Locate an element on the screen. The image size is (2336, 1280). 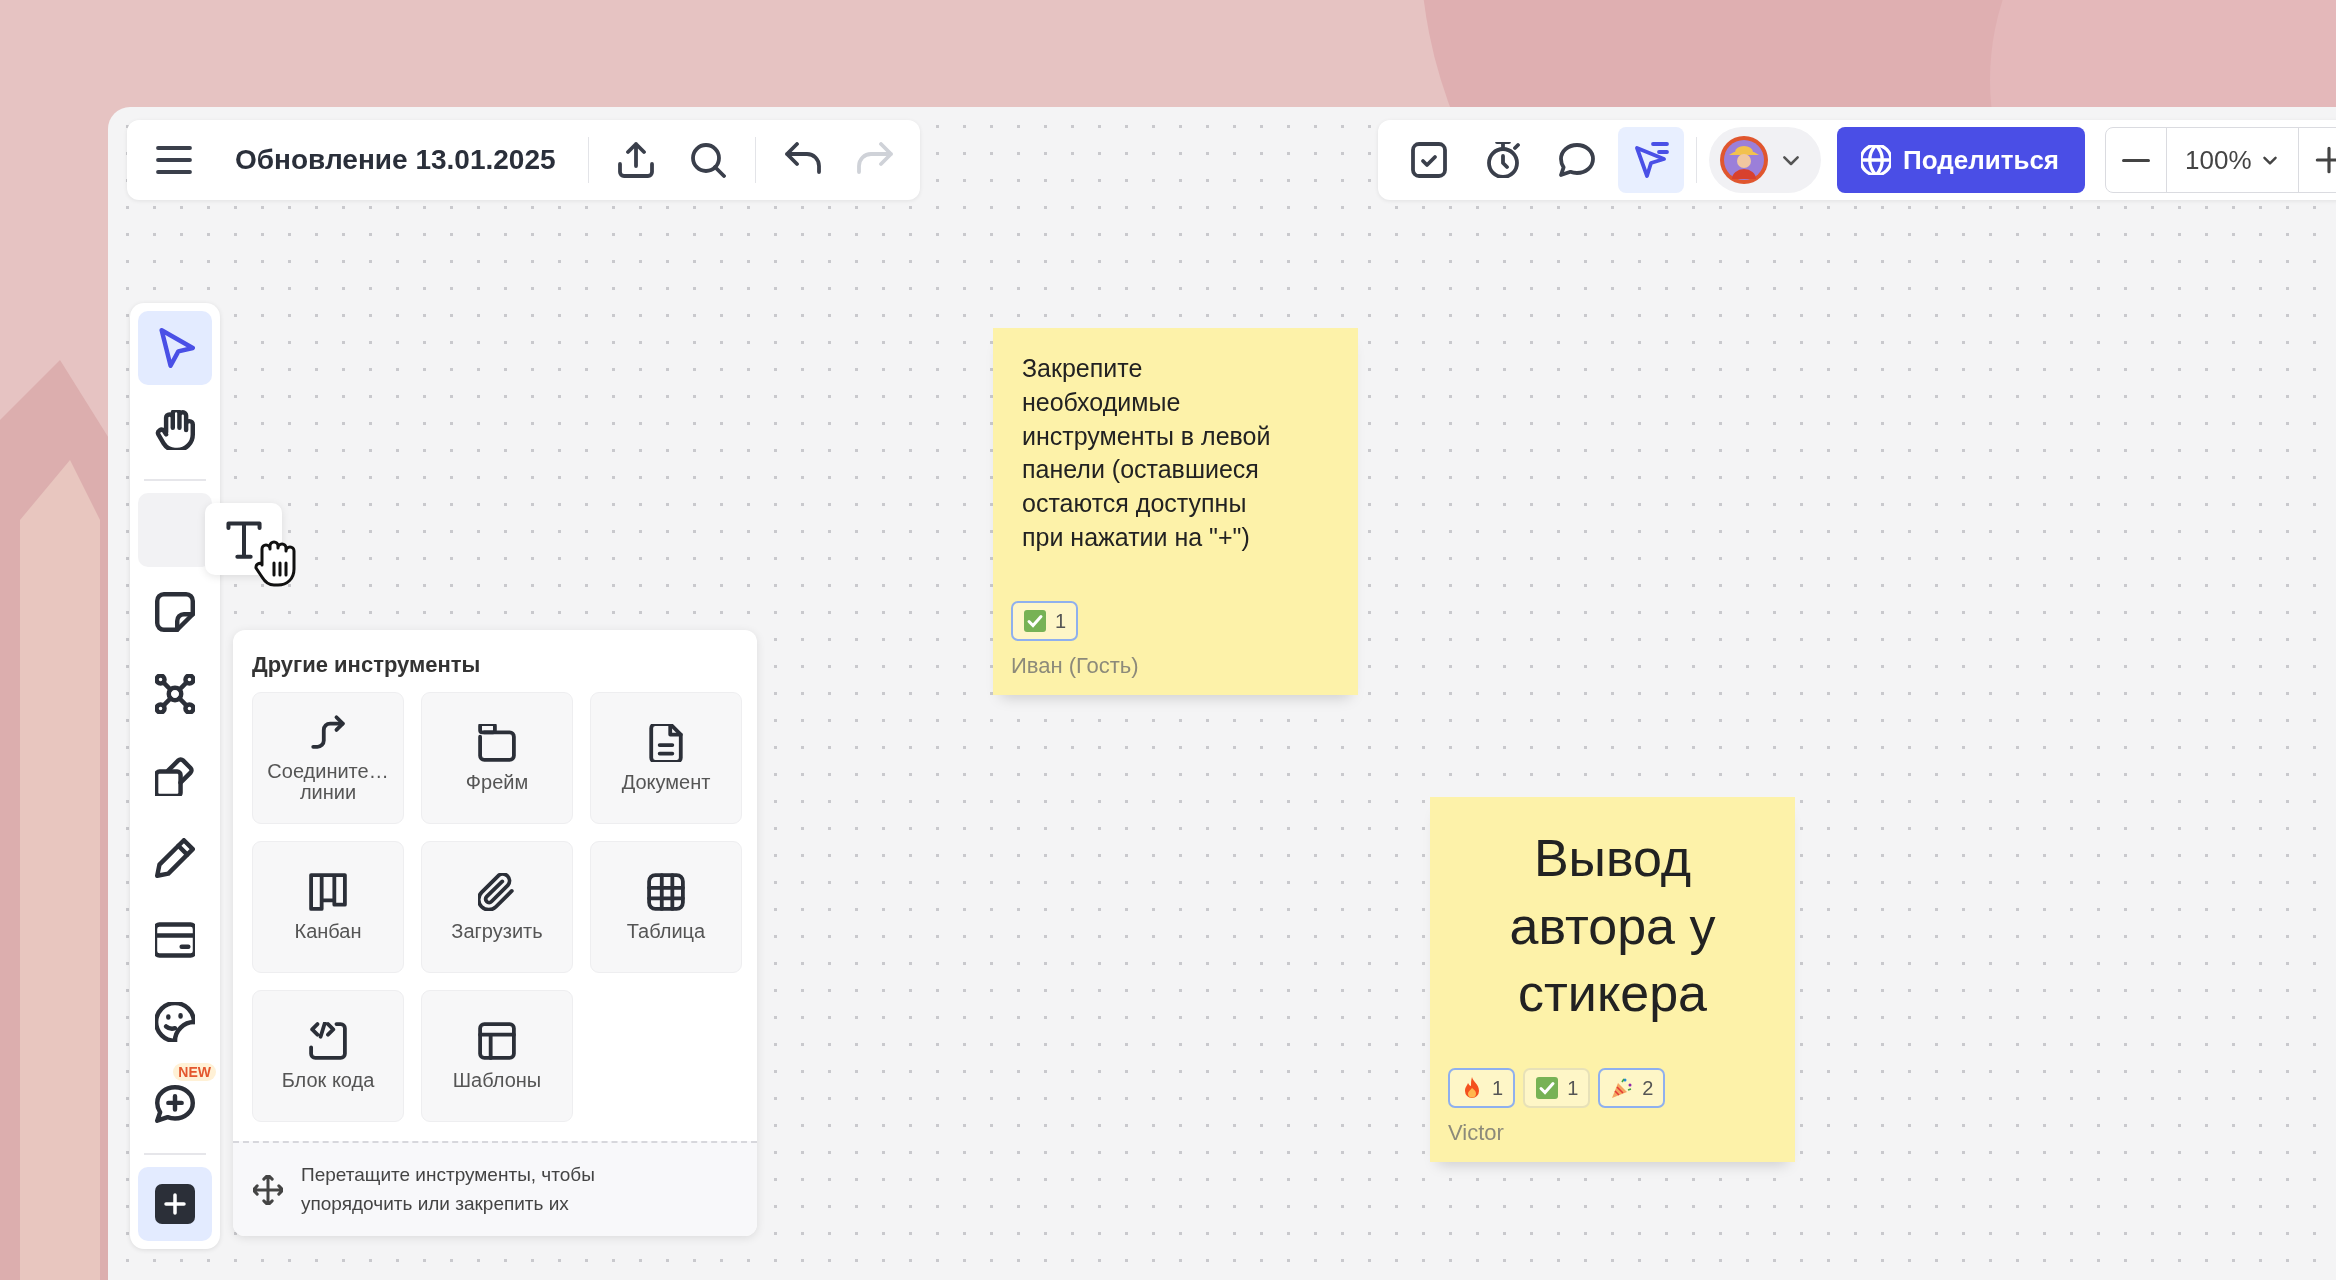
minus-icon is located at coordinates (2136, 160).